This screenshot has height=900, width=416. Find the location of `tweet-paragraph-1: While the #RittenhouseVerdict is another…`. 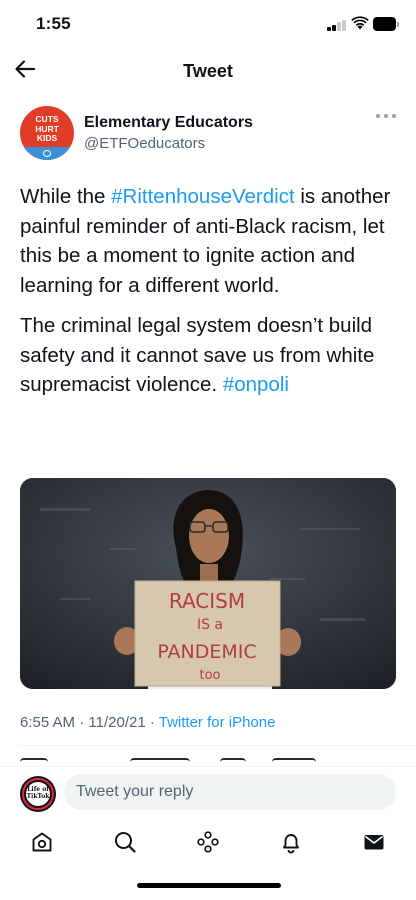

tweet-paragraph-1: While the #RittenhouseVerdict is another… is located at coordinates (205, 241).